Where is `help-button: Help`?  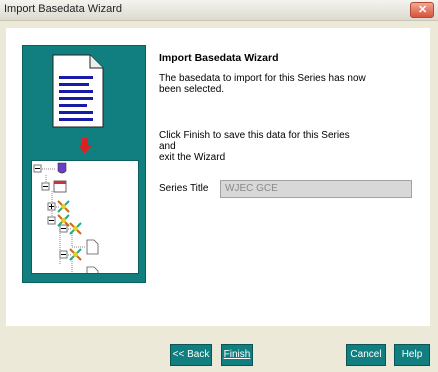 help-button: Help is located at coordinates (412, 355).